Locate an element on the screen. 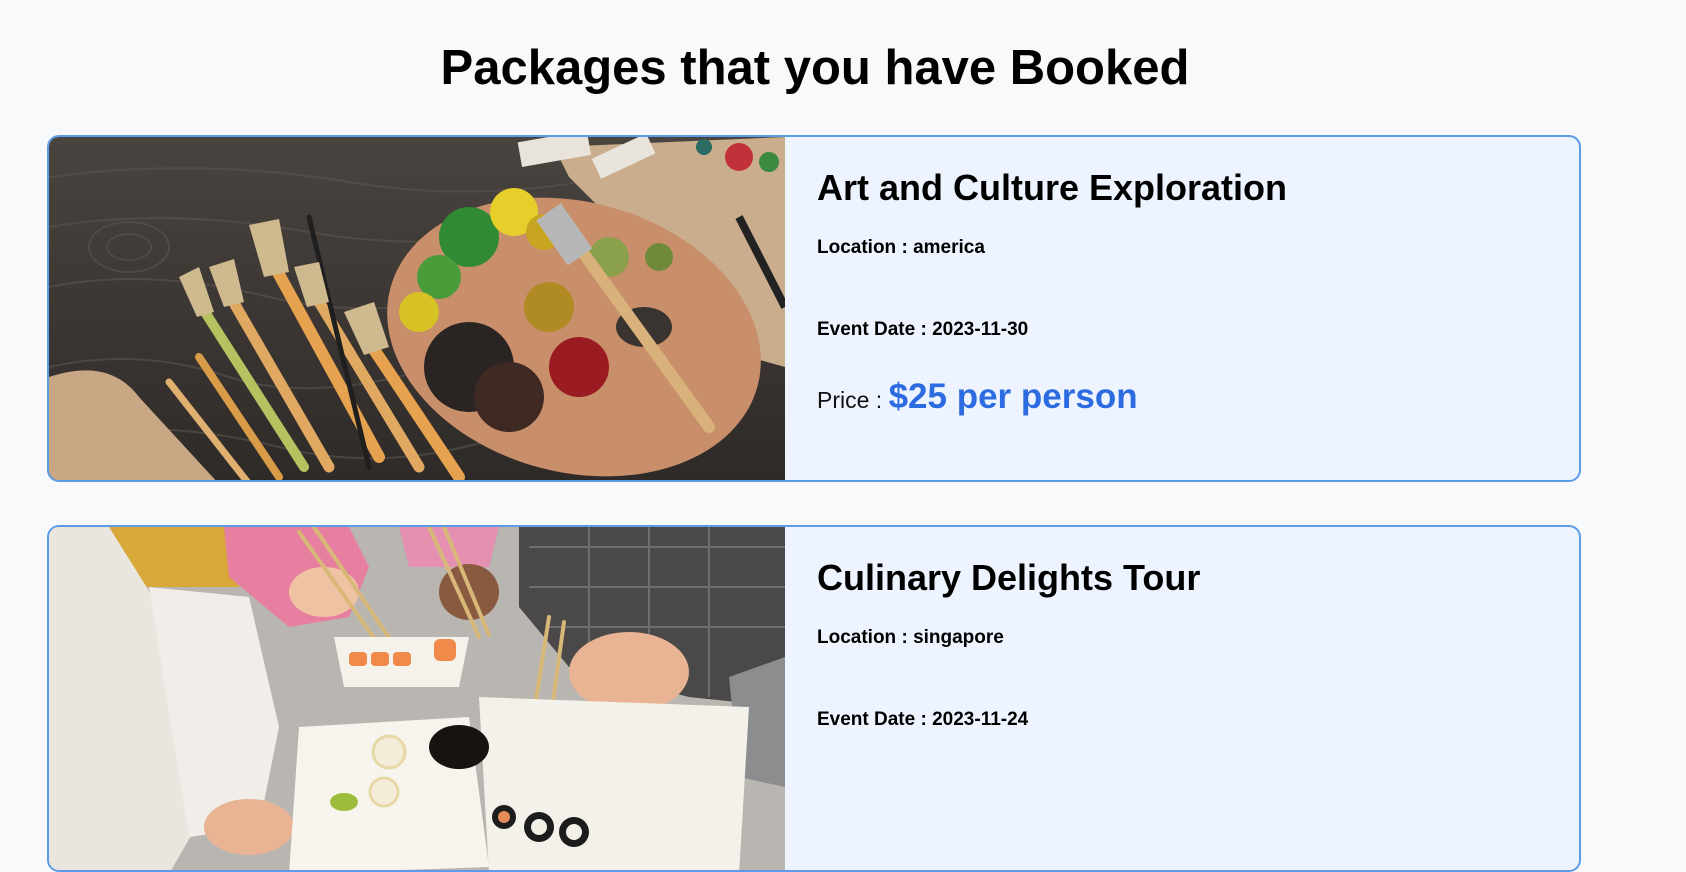  page-title: Packages that you have Booked is located at coordinates (815, 68).